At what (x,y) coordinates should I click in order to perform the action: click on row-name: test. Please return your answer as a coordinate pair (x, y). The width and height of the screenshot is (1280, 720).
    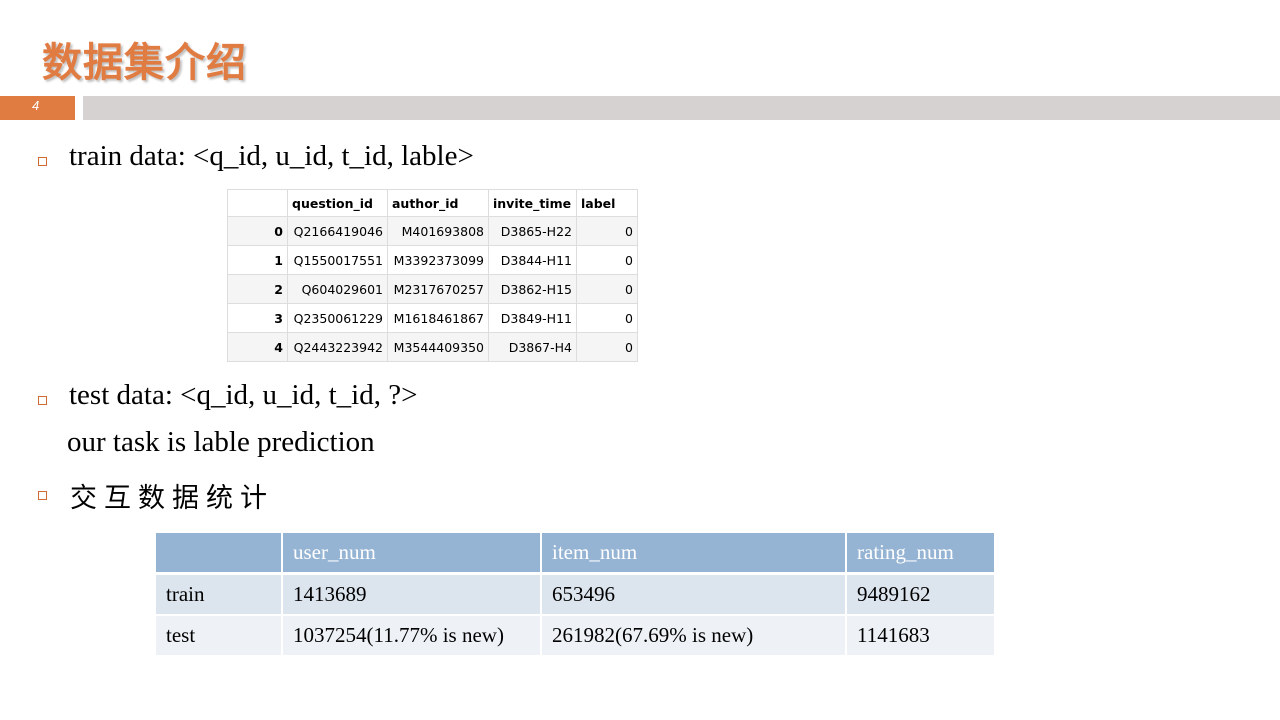
    Looking at the image, I should click on (219, 636).